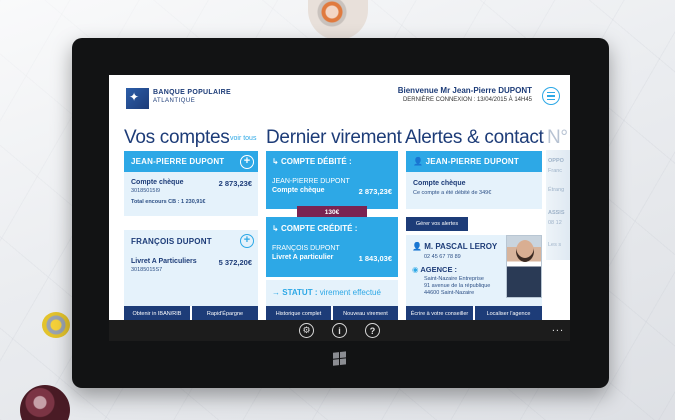 The height and width of the screenshot is (420, 675). I want to click on agency-line2: 91 avenue de la république, so click(457, 286).